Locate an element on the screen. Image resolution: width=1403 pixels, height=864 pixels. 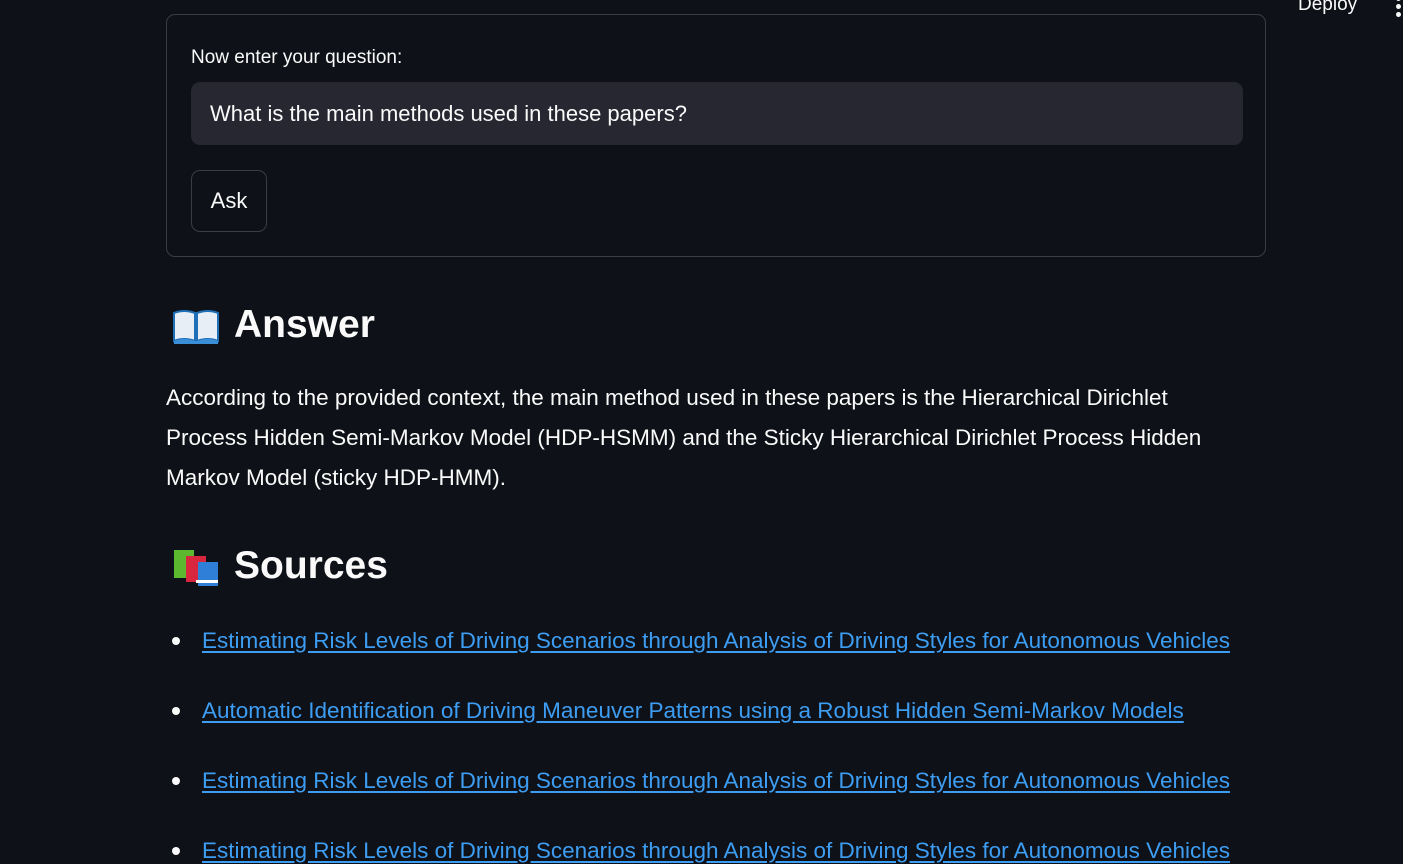
deploy-button: Deploy is located at coordinates (1327, 8).